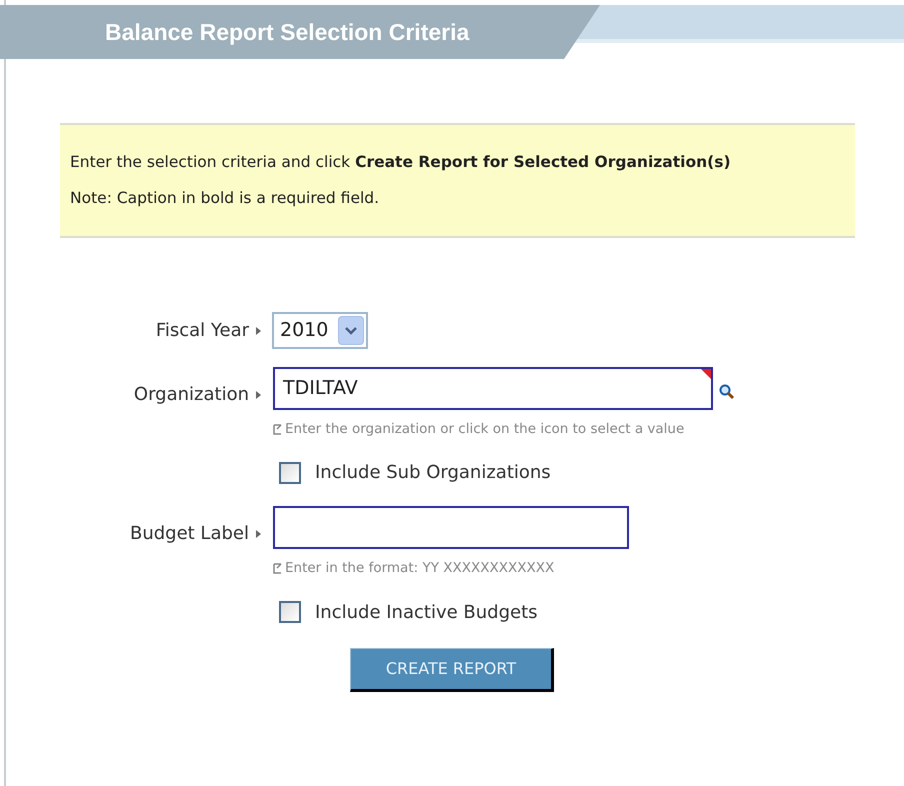 The height and width of the screenshot is (786, 904). What do you see at coordinates (320, 330) in the screenshot?
I see `year-dropdown: 2010` at bounding box center [320, 330].